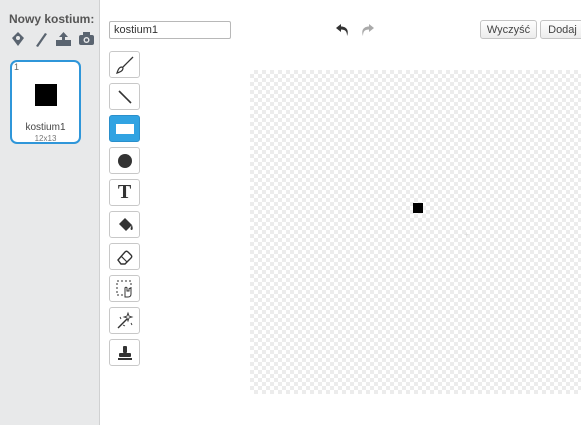  I want to click on redo-button, so click(367, 30).